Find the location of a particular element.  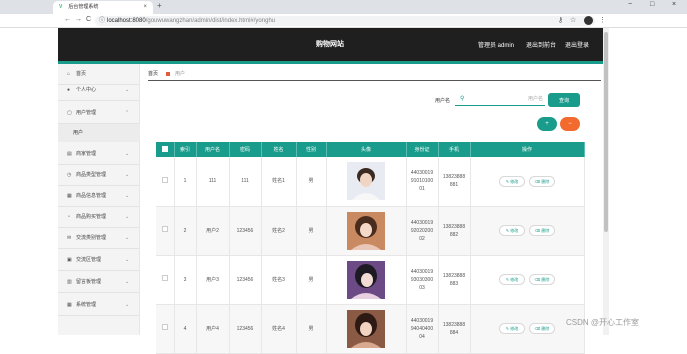

reload-button: C is located at coordinates (88, 19).